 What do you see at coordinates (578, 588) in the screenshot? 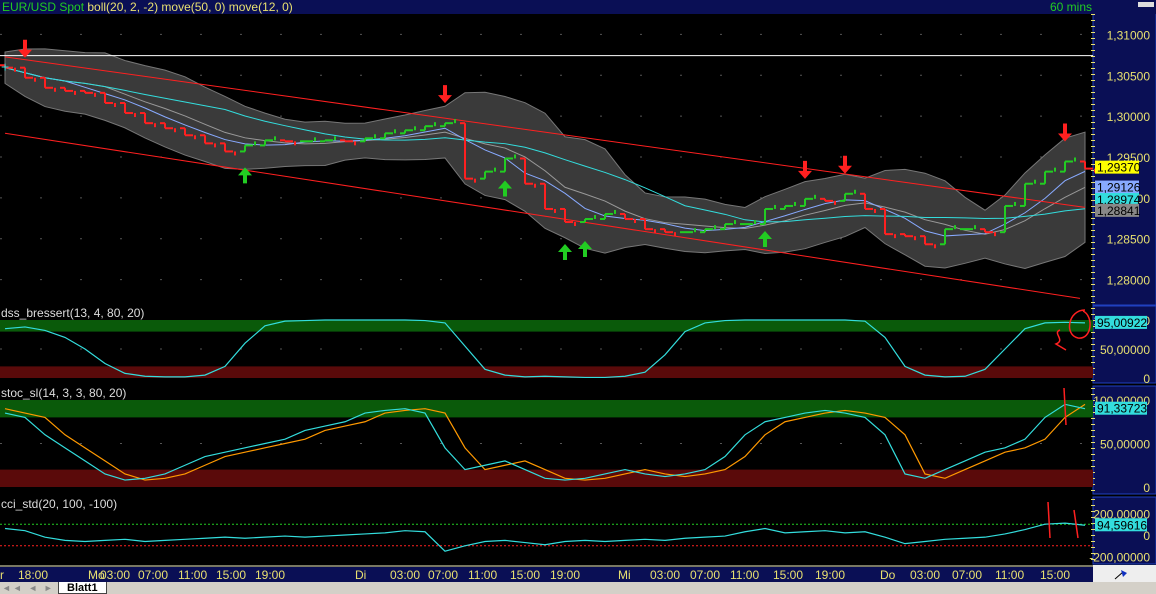
I see `sheet-tab-bar: ◄◄ ◄ ► ►► Blatt1` at bounding box center [578, 588].